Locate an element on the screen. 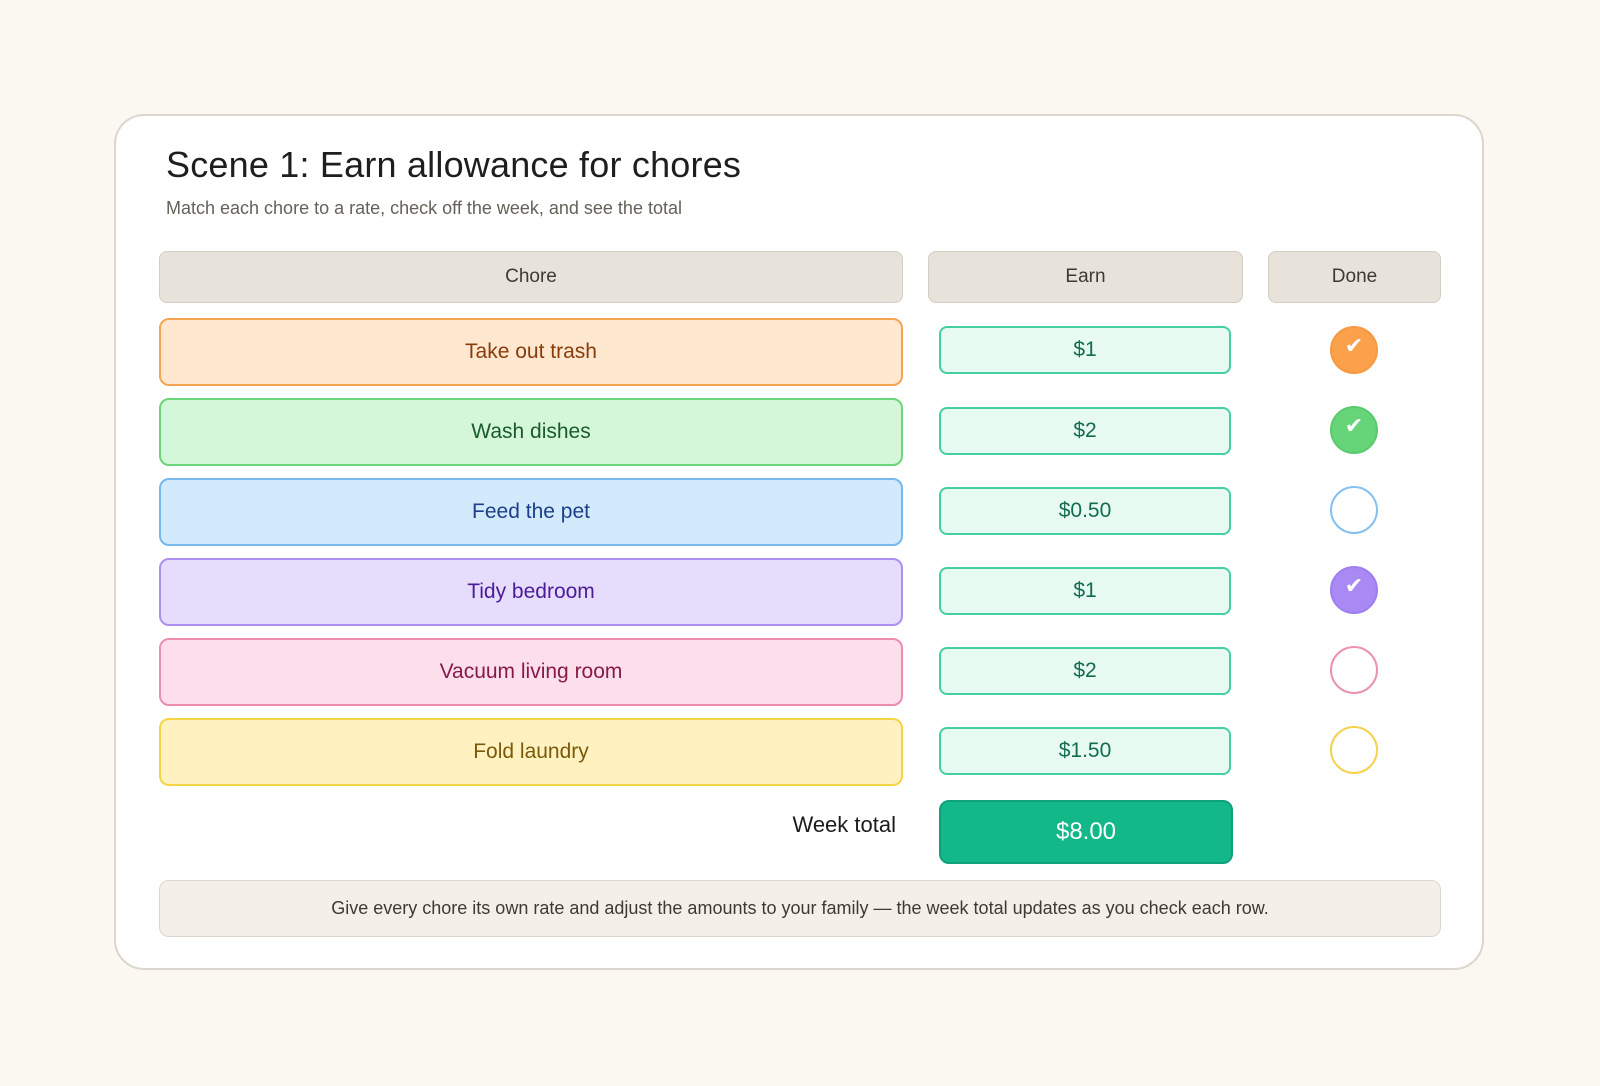 The image size is (1600, 1086). column-header-done: Done is located at coordinates (1354, 277).